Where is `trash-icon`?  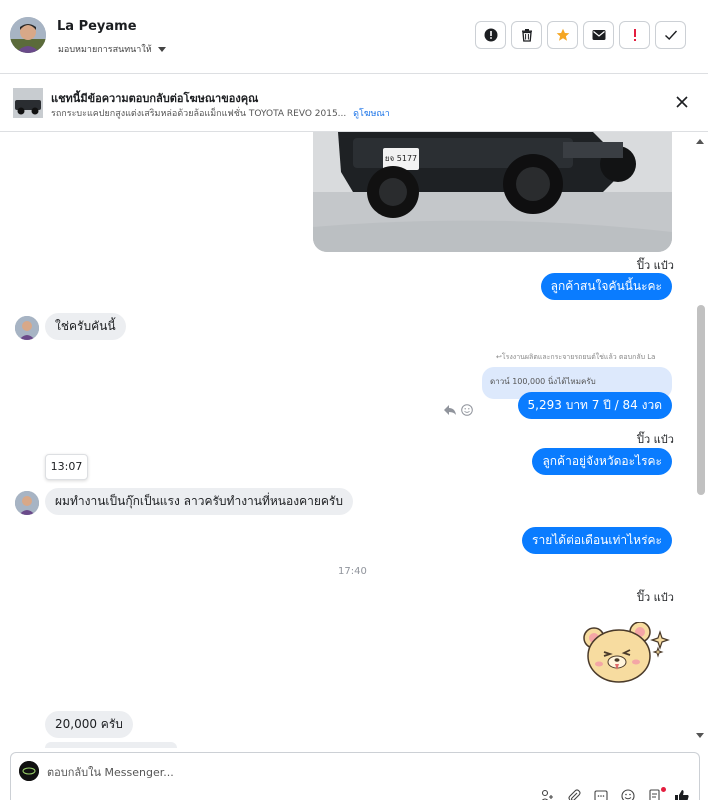
trash-icon is located at coordinates (526, 35).